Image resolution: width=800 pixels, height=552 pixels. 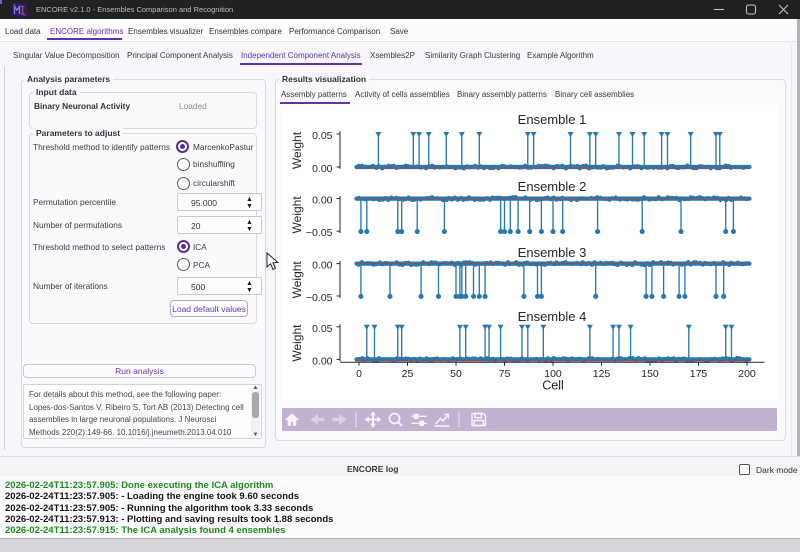 I want to click on svg-text: 200, so click(x=747, y=374).